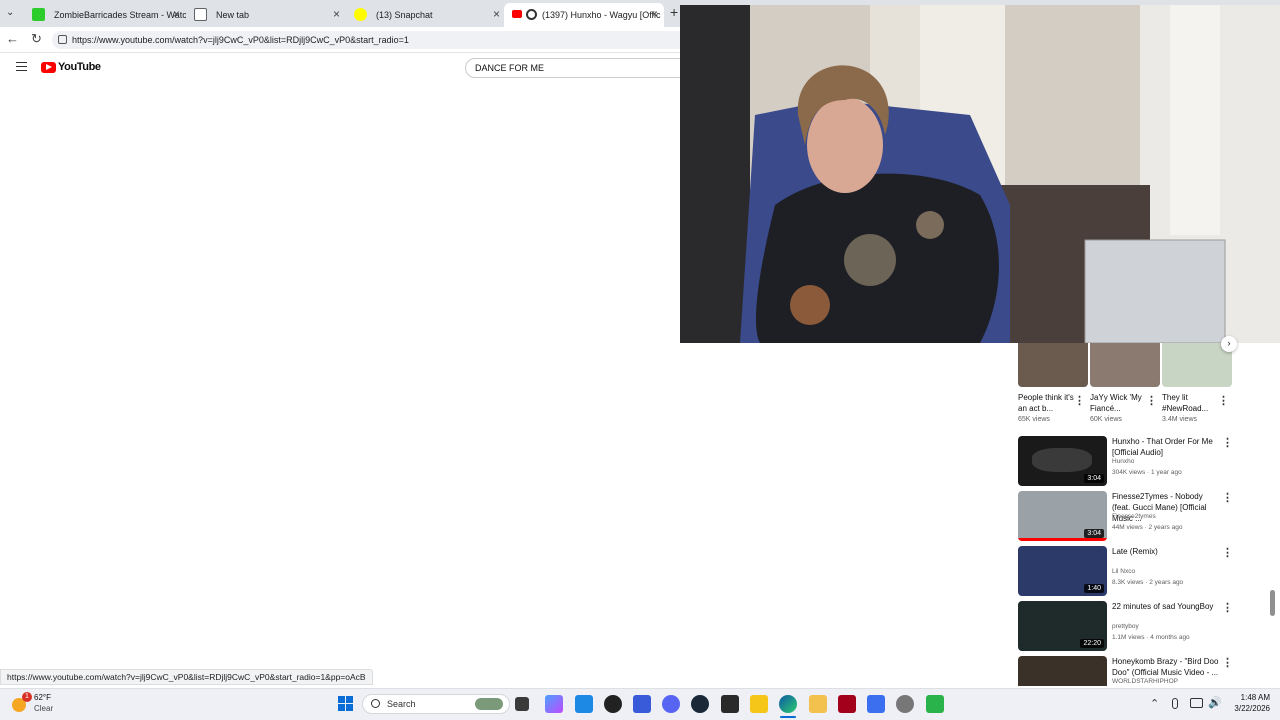 This screenshot has height=720, width=1280. I want to click on chevron-right-icon: ›, so click(1229, 344).